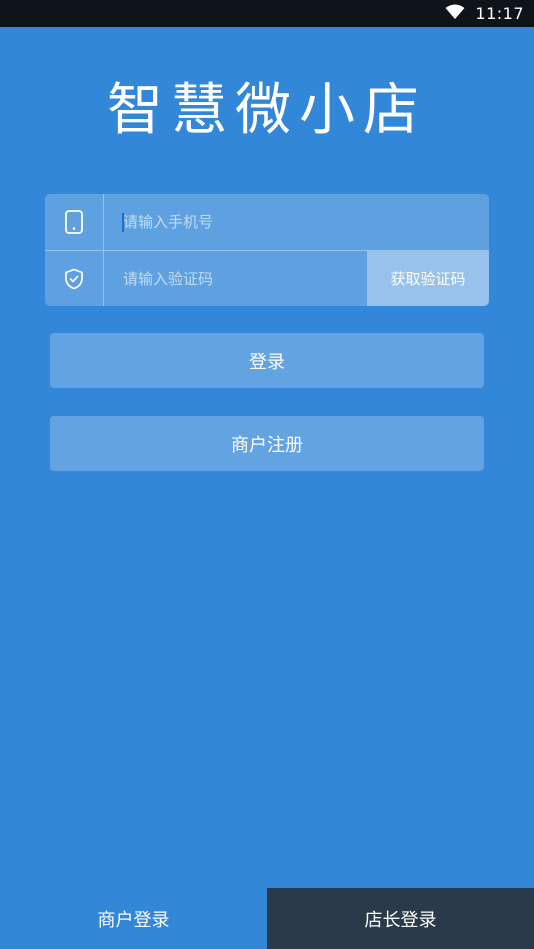 This screenshot has width=534, height=949. What do you see at coordinates (267, 110) in the screenshot?
I see `app-logo: 智慧微小店` at bounding box center [267, 110].